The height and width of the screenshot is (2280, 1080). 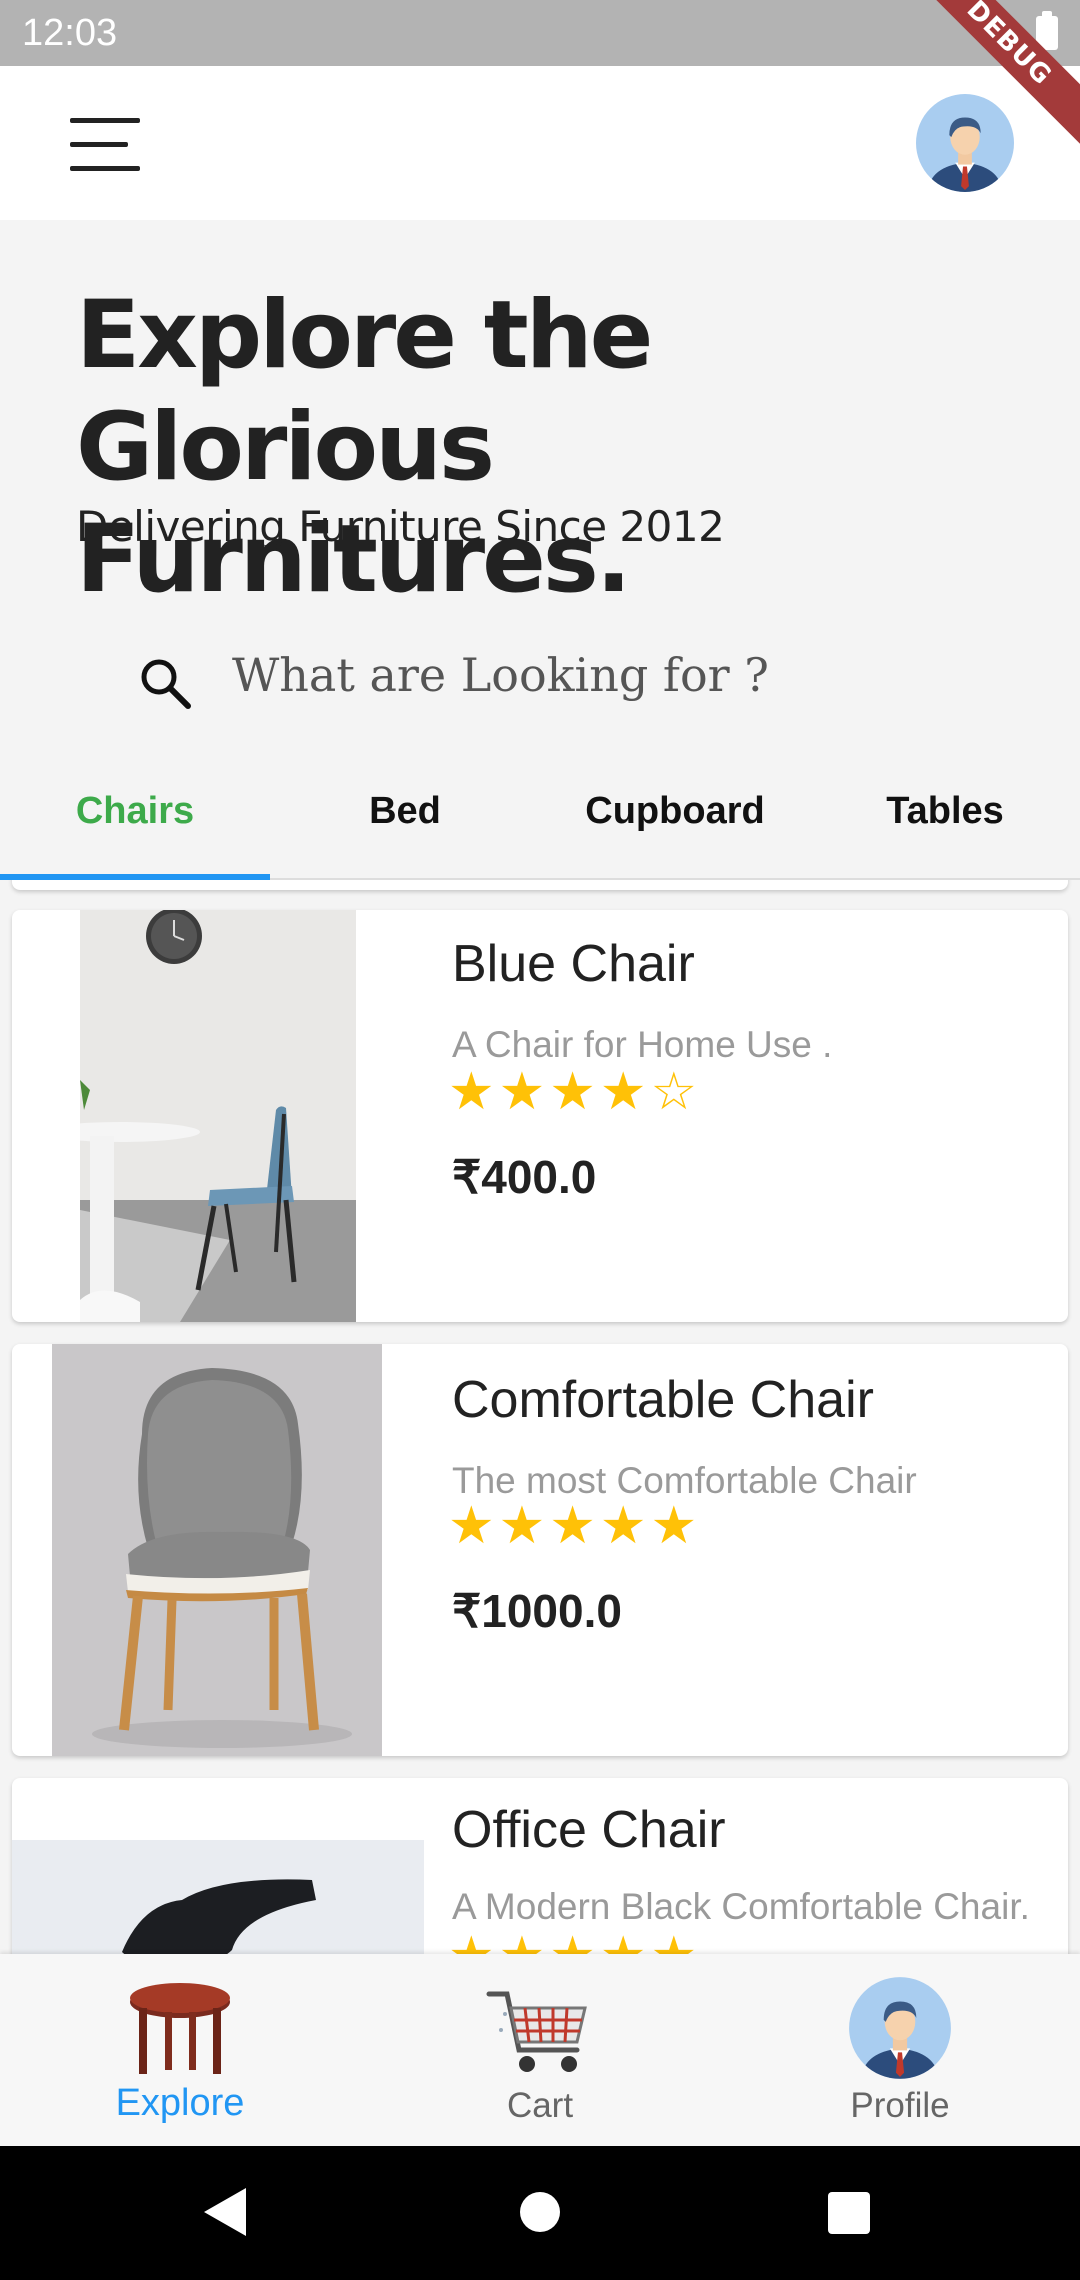 I want to click on product-description: The most Comfortable Chair, so click(x=684, y=1480).